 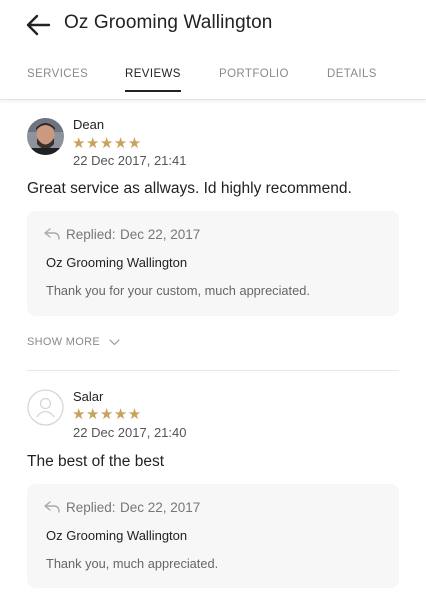 I want to click on tab-details: DETAILS, so click(x=352, y=74).